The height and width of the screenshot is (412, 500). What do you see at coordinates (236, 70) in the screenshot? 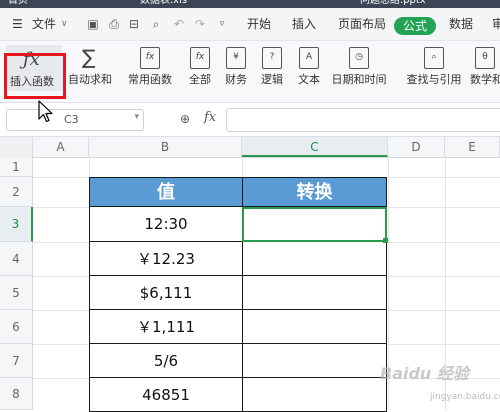
I see `finance-button: ¥ 财务` at bounding box center [236, 70].